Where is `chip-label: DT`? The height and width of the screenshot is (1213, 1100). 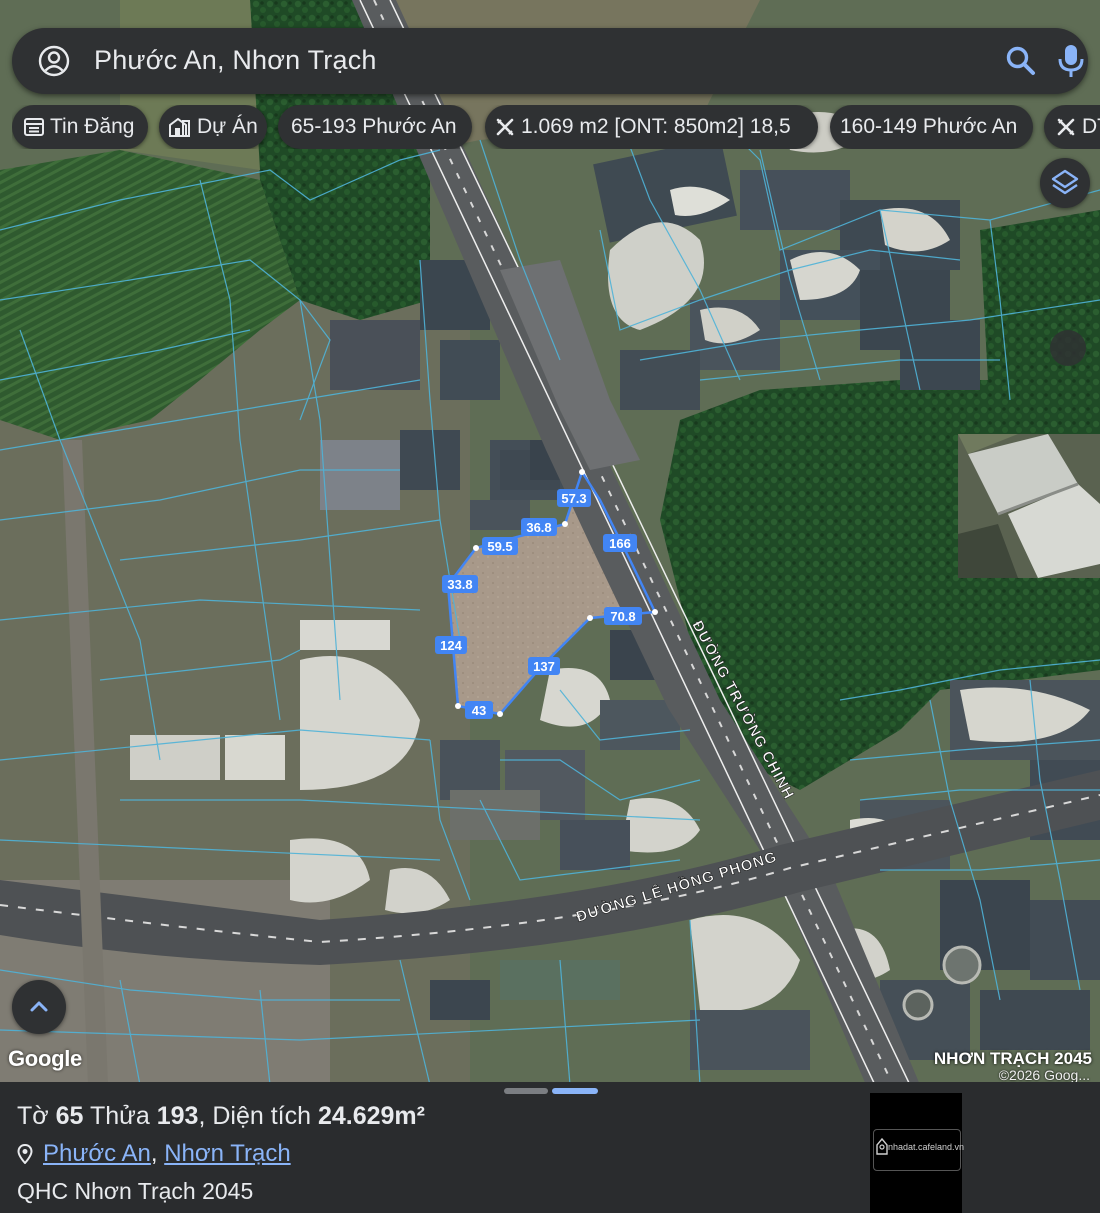
chip-label: DT is located at coordinates (1091, 126).